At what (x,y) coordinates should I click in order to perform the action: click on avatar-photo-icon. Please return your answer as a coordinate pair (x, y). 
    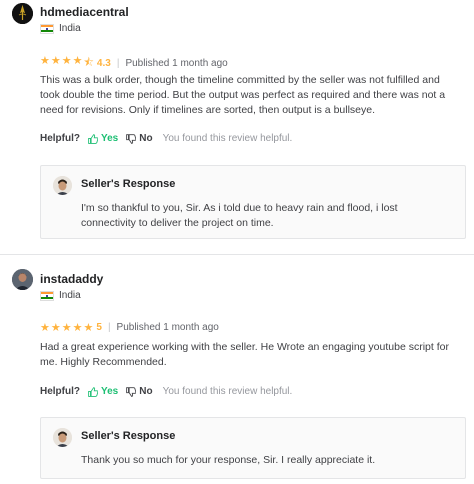
    Looking at the image, I should click on (22, 279).